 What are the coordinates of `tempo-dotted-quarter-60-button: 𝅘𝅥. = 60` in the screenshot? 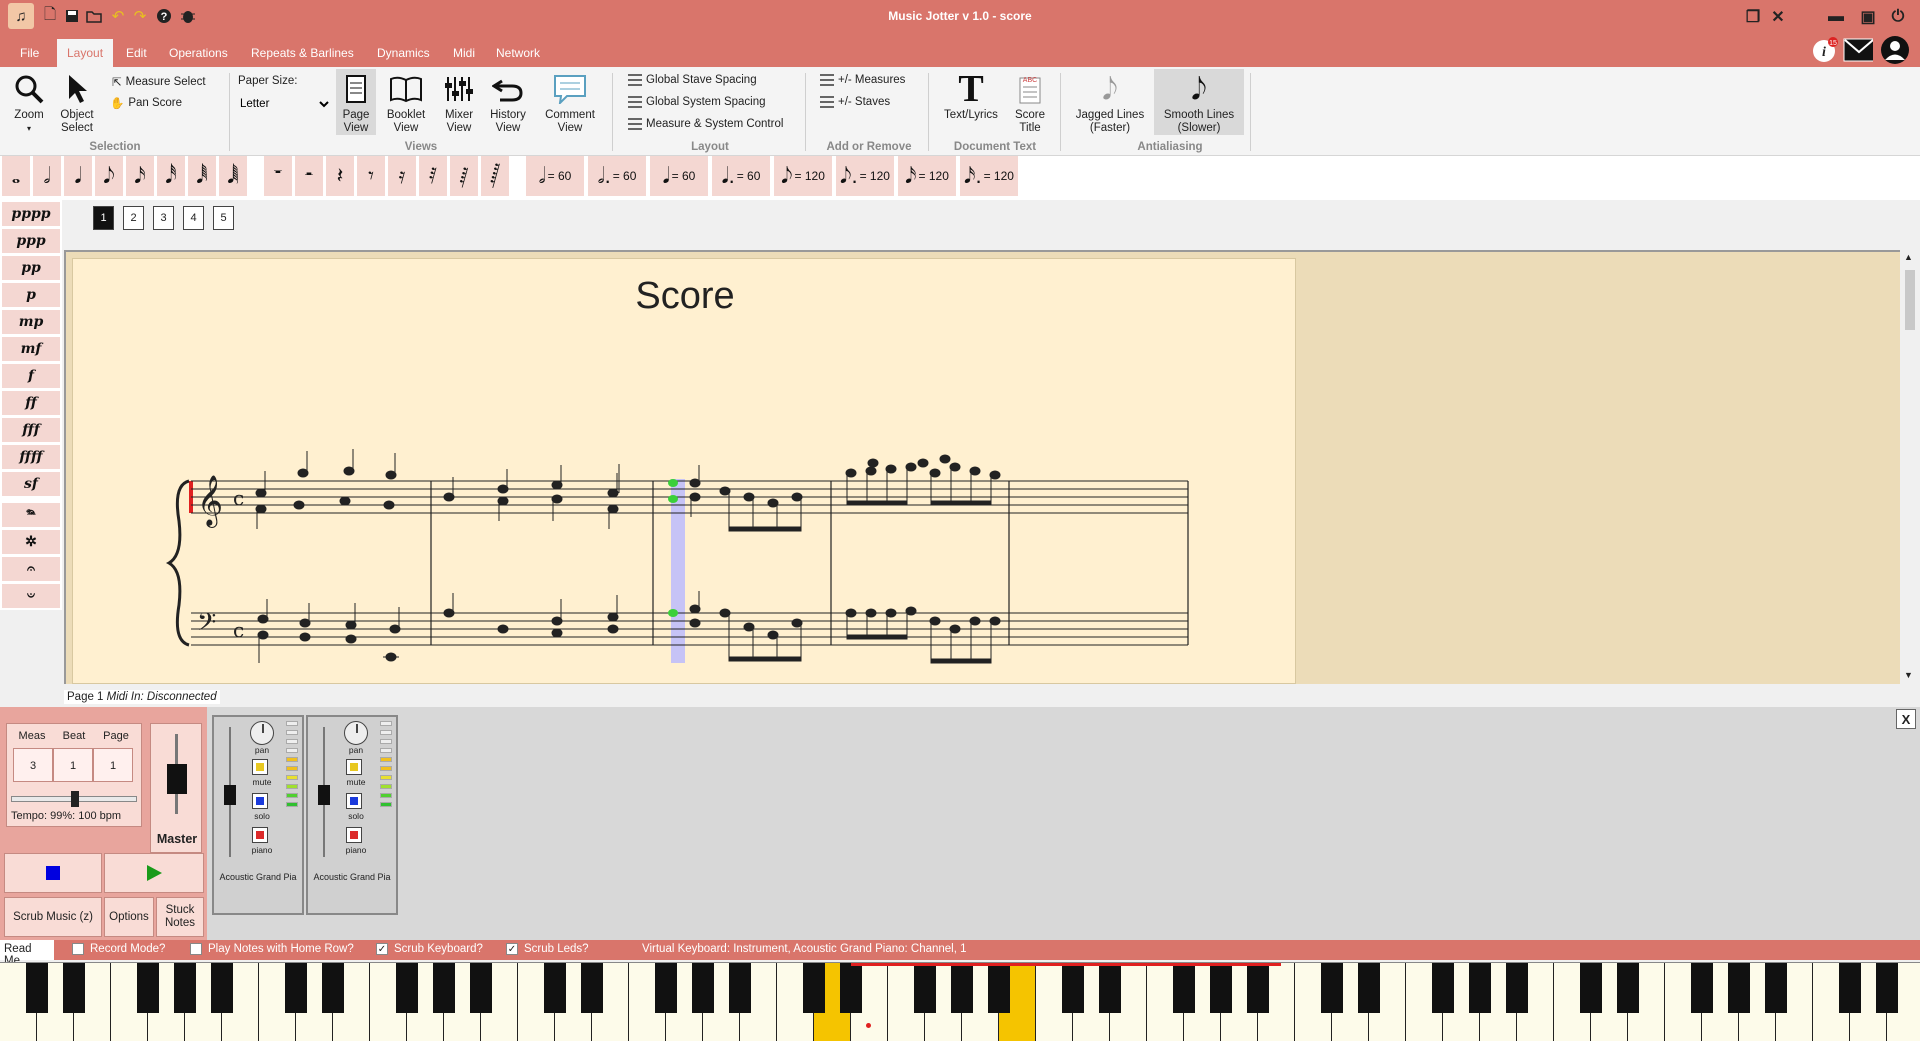 It's located at (741, 176).